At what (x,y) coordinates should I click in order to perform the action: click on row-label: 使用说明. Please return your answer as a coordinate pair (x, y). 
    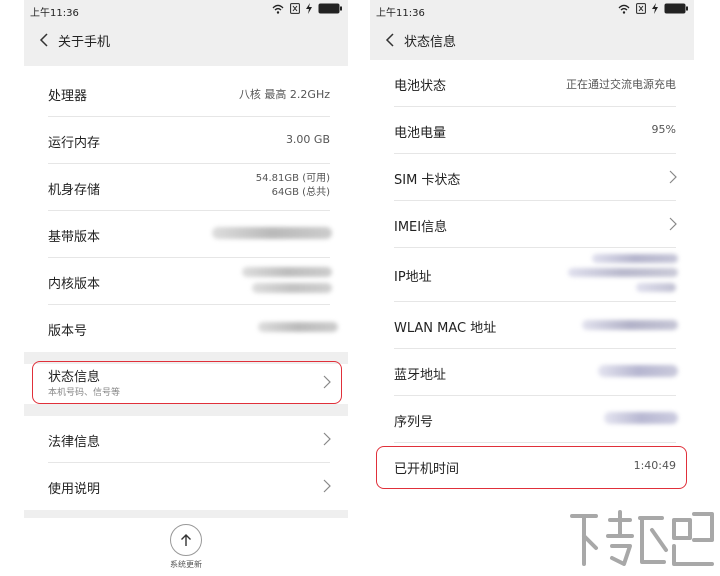
    Looking at the image, I should click on (74, 489).